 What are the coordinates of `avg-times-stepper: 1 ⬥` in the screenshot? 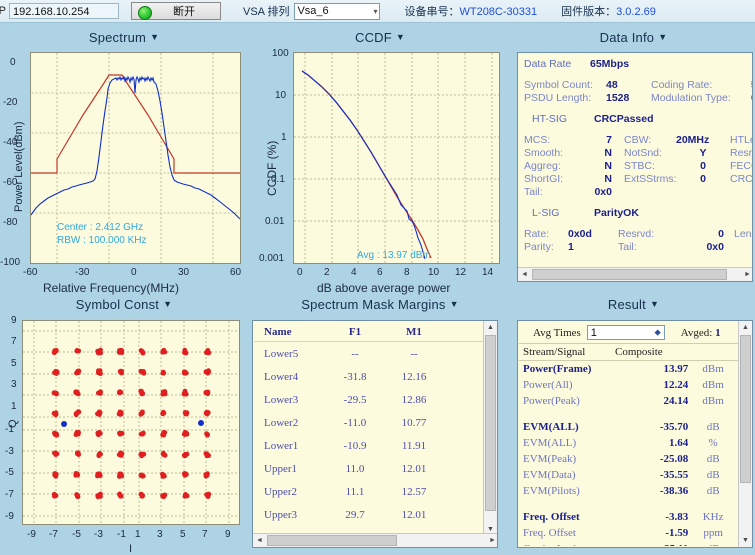 It's located at (625, 332).